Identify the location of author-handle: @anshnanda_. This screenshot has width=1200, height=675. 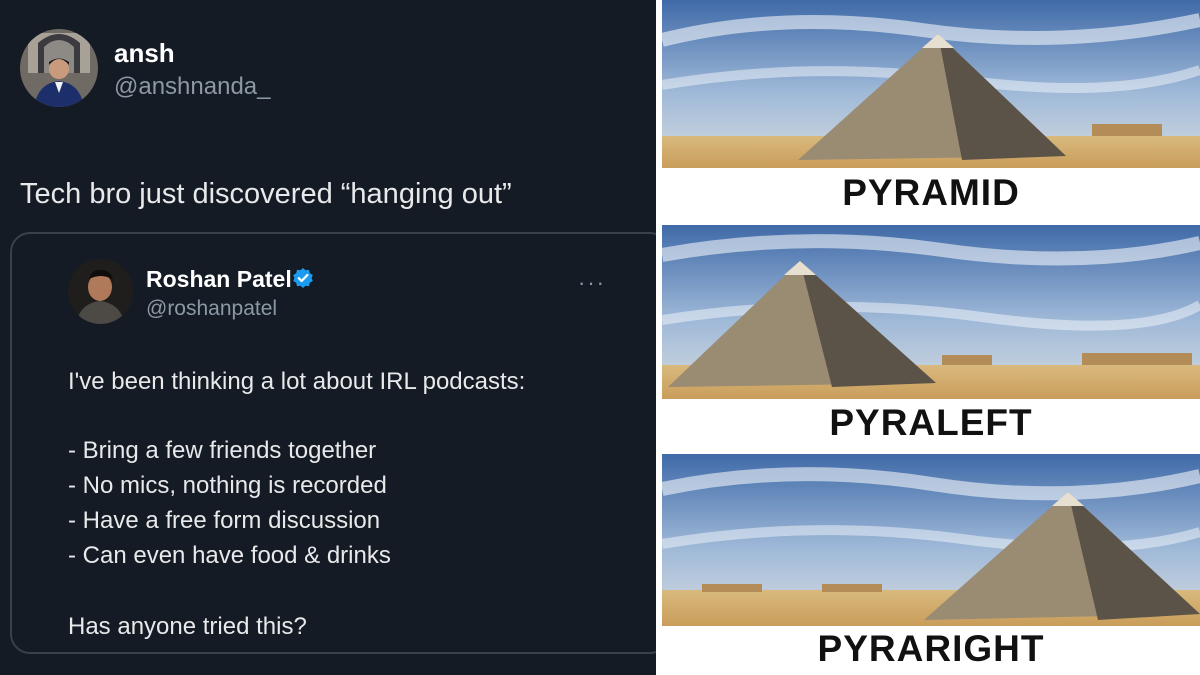
(192, 87).